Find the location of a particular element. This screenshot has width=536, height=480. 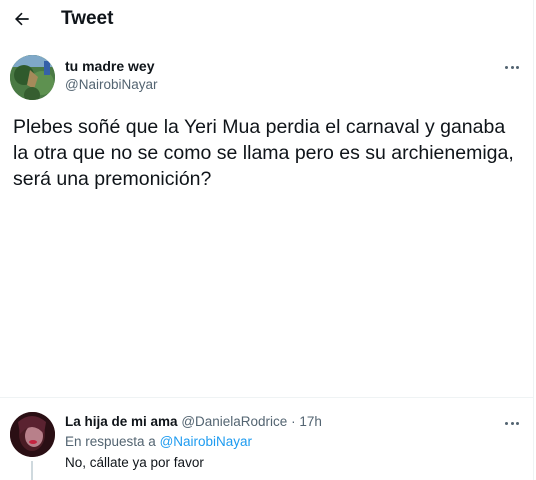

replying-to: En respuesta a @NairobiNayar is located at coordinates (158, 441).